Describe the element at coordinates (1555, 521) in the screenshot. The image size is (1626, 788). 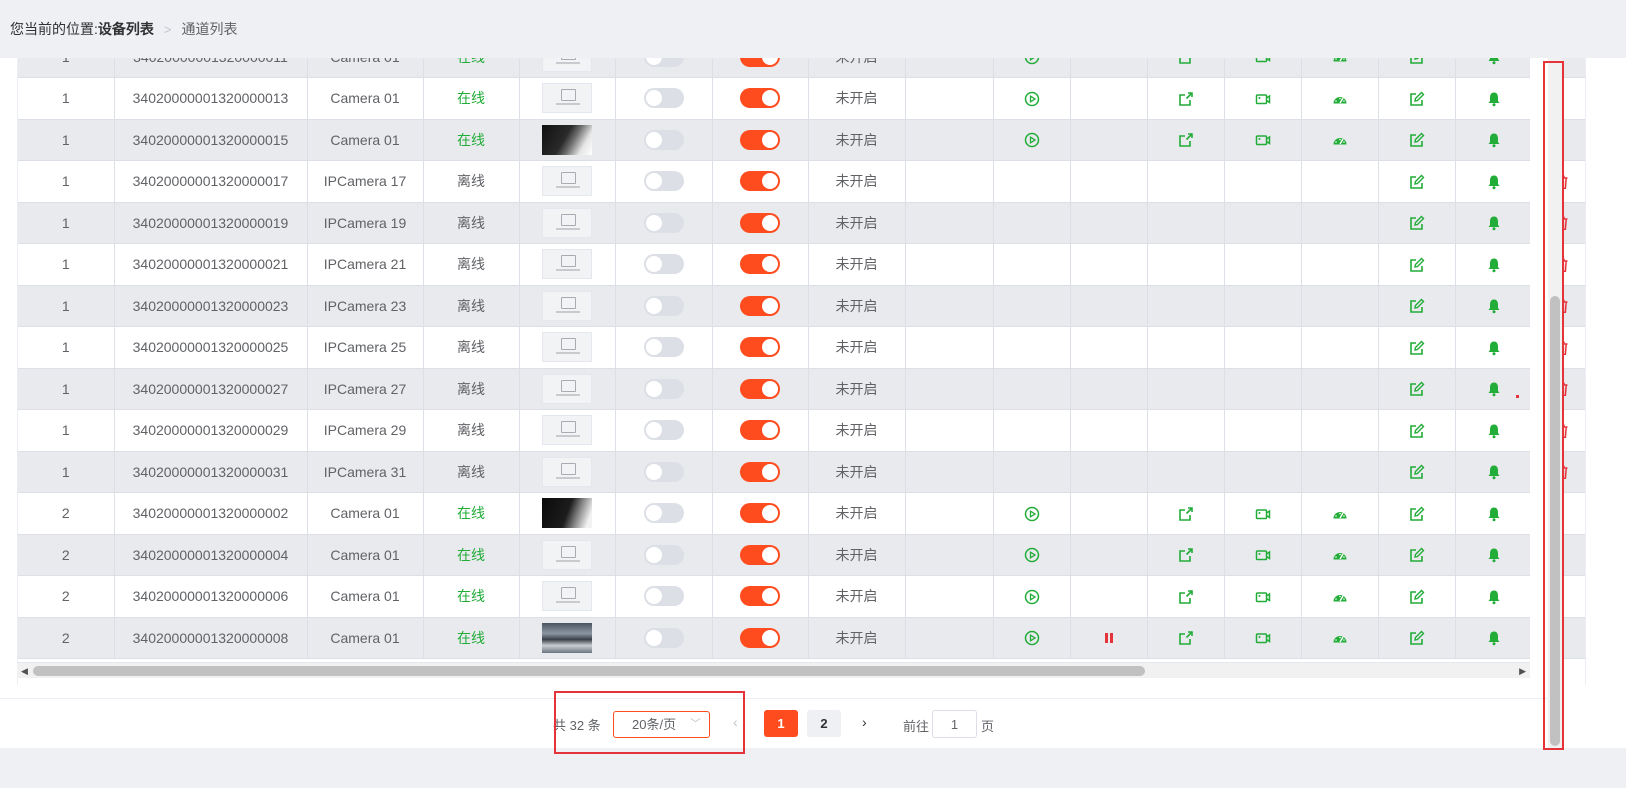
I see `vertical-scrollbar-thumb` at that location.